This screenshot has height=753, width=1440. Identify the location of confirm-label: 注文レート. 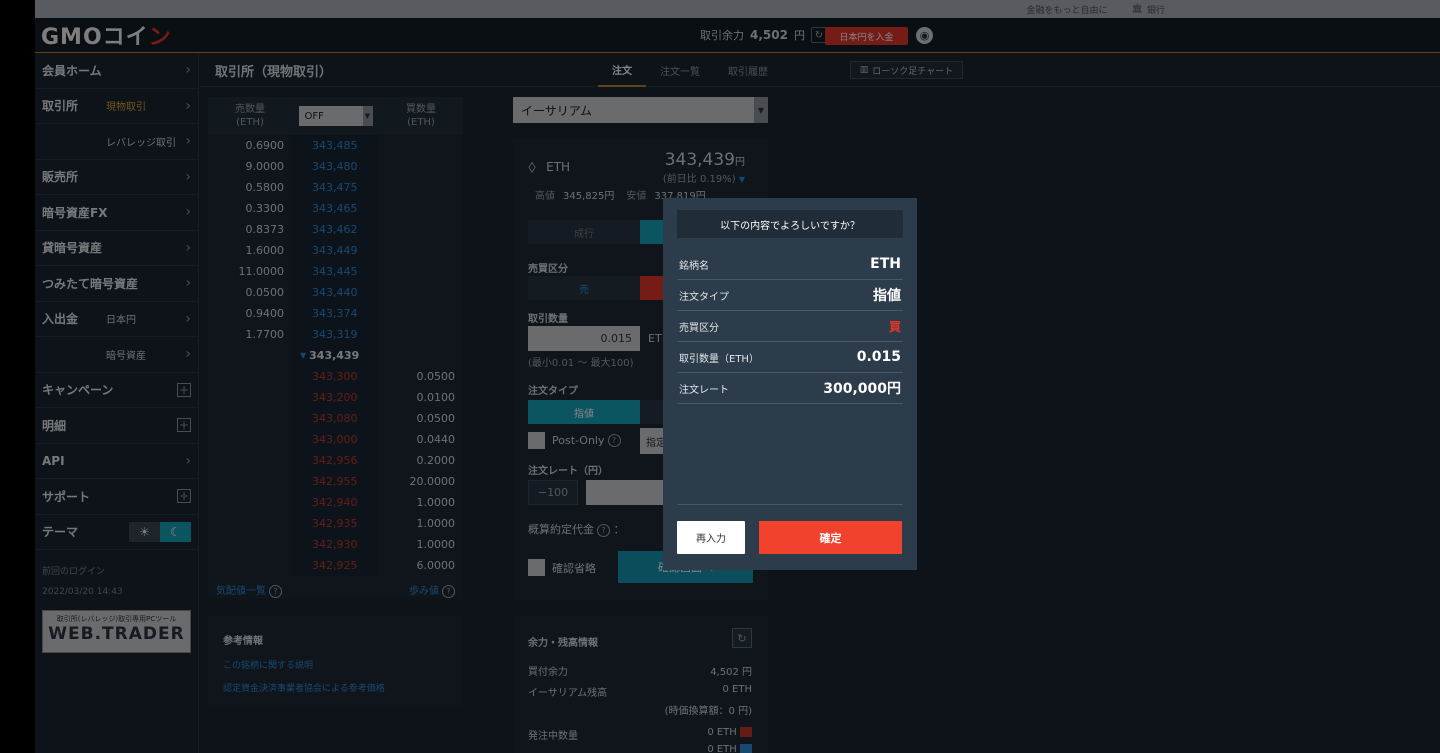
(704, 390).